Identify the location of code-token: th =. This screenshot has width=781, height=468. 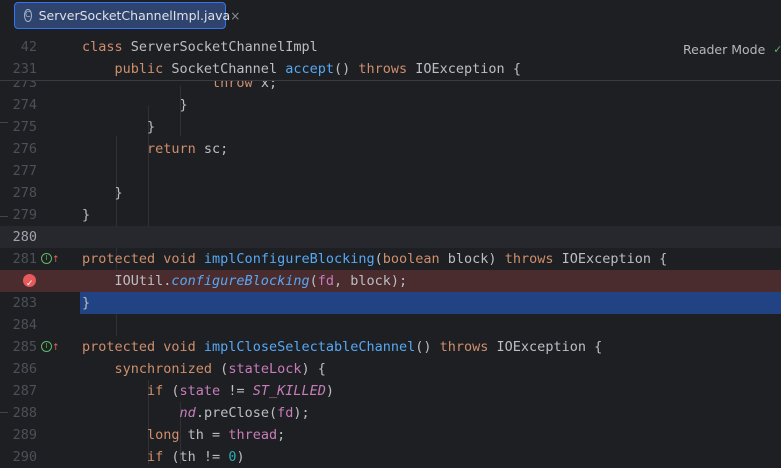
(208, 435).